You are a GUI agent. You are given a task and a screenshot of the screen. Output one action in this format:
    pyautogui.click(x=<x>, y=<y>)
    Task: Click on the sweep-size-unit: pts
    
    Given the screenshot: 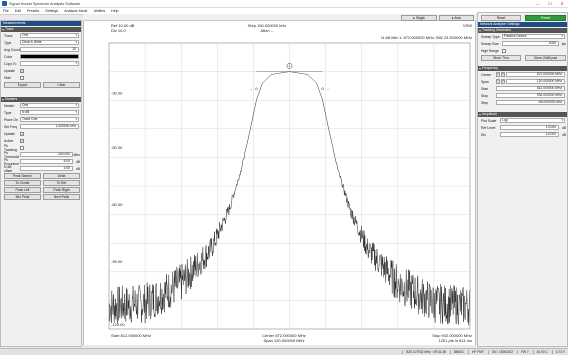 What is the action you would take?
    pyautogui.click(x=563, y=43)
    